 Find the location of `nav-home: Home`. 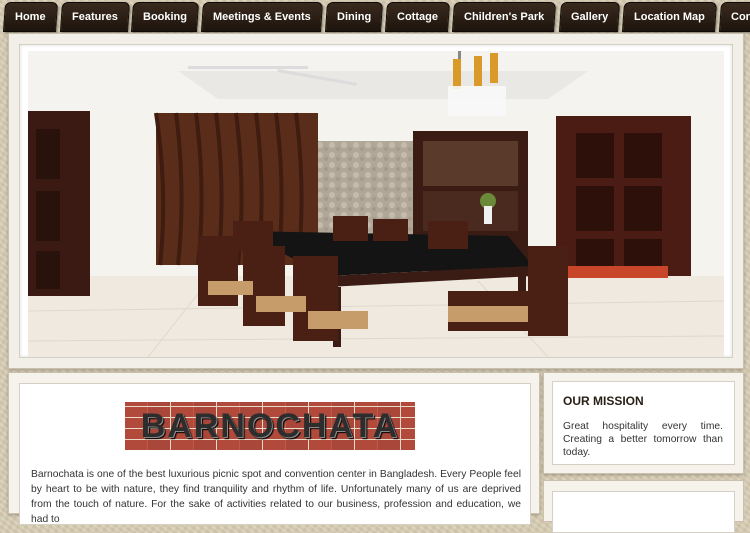

nav-home: Home is located at coordinates (30, 17).